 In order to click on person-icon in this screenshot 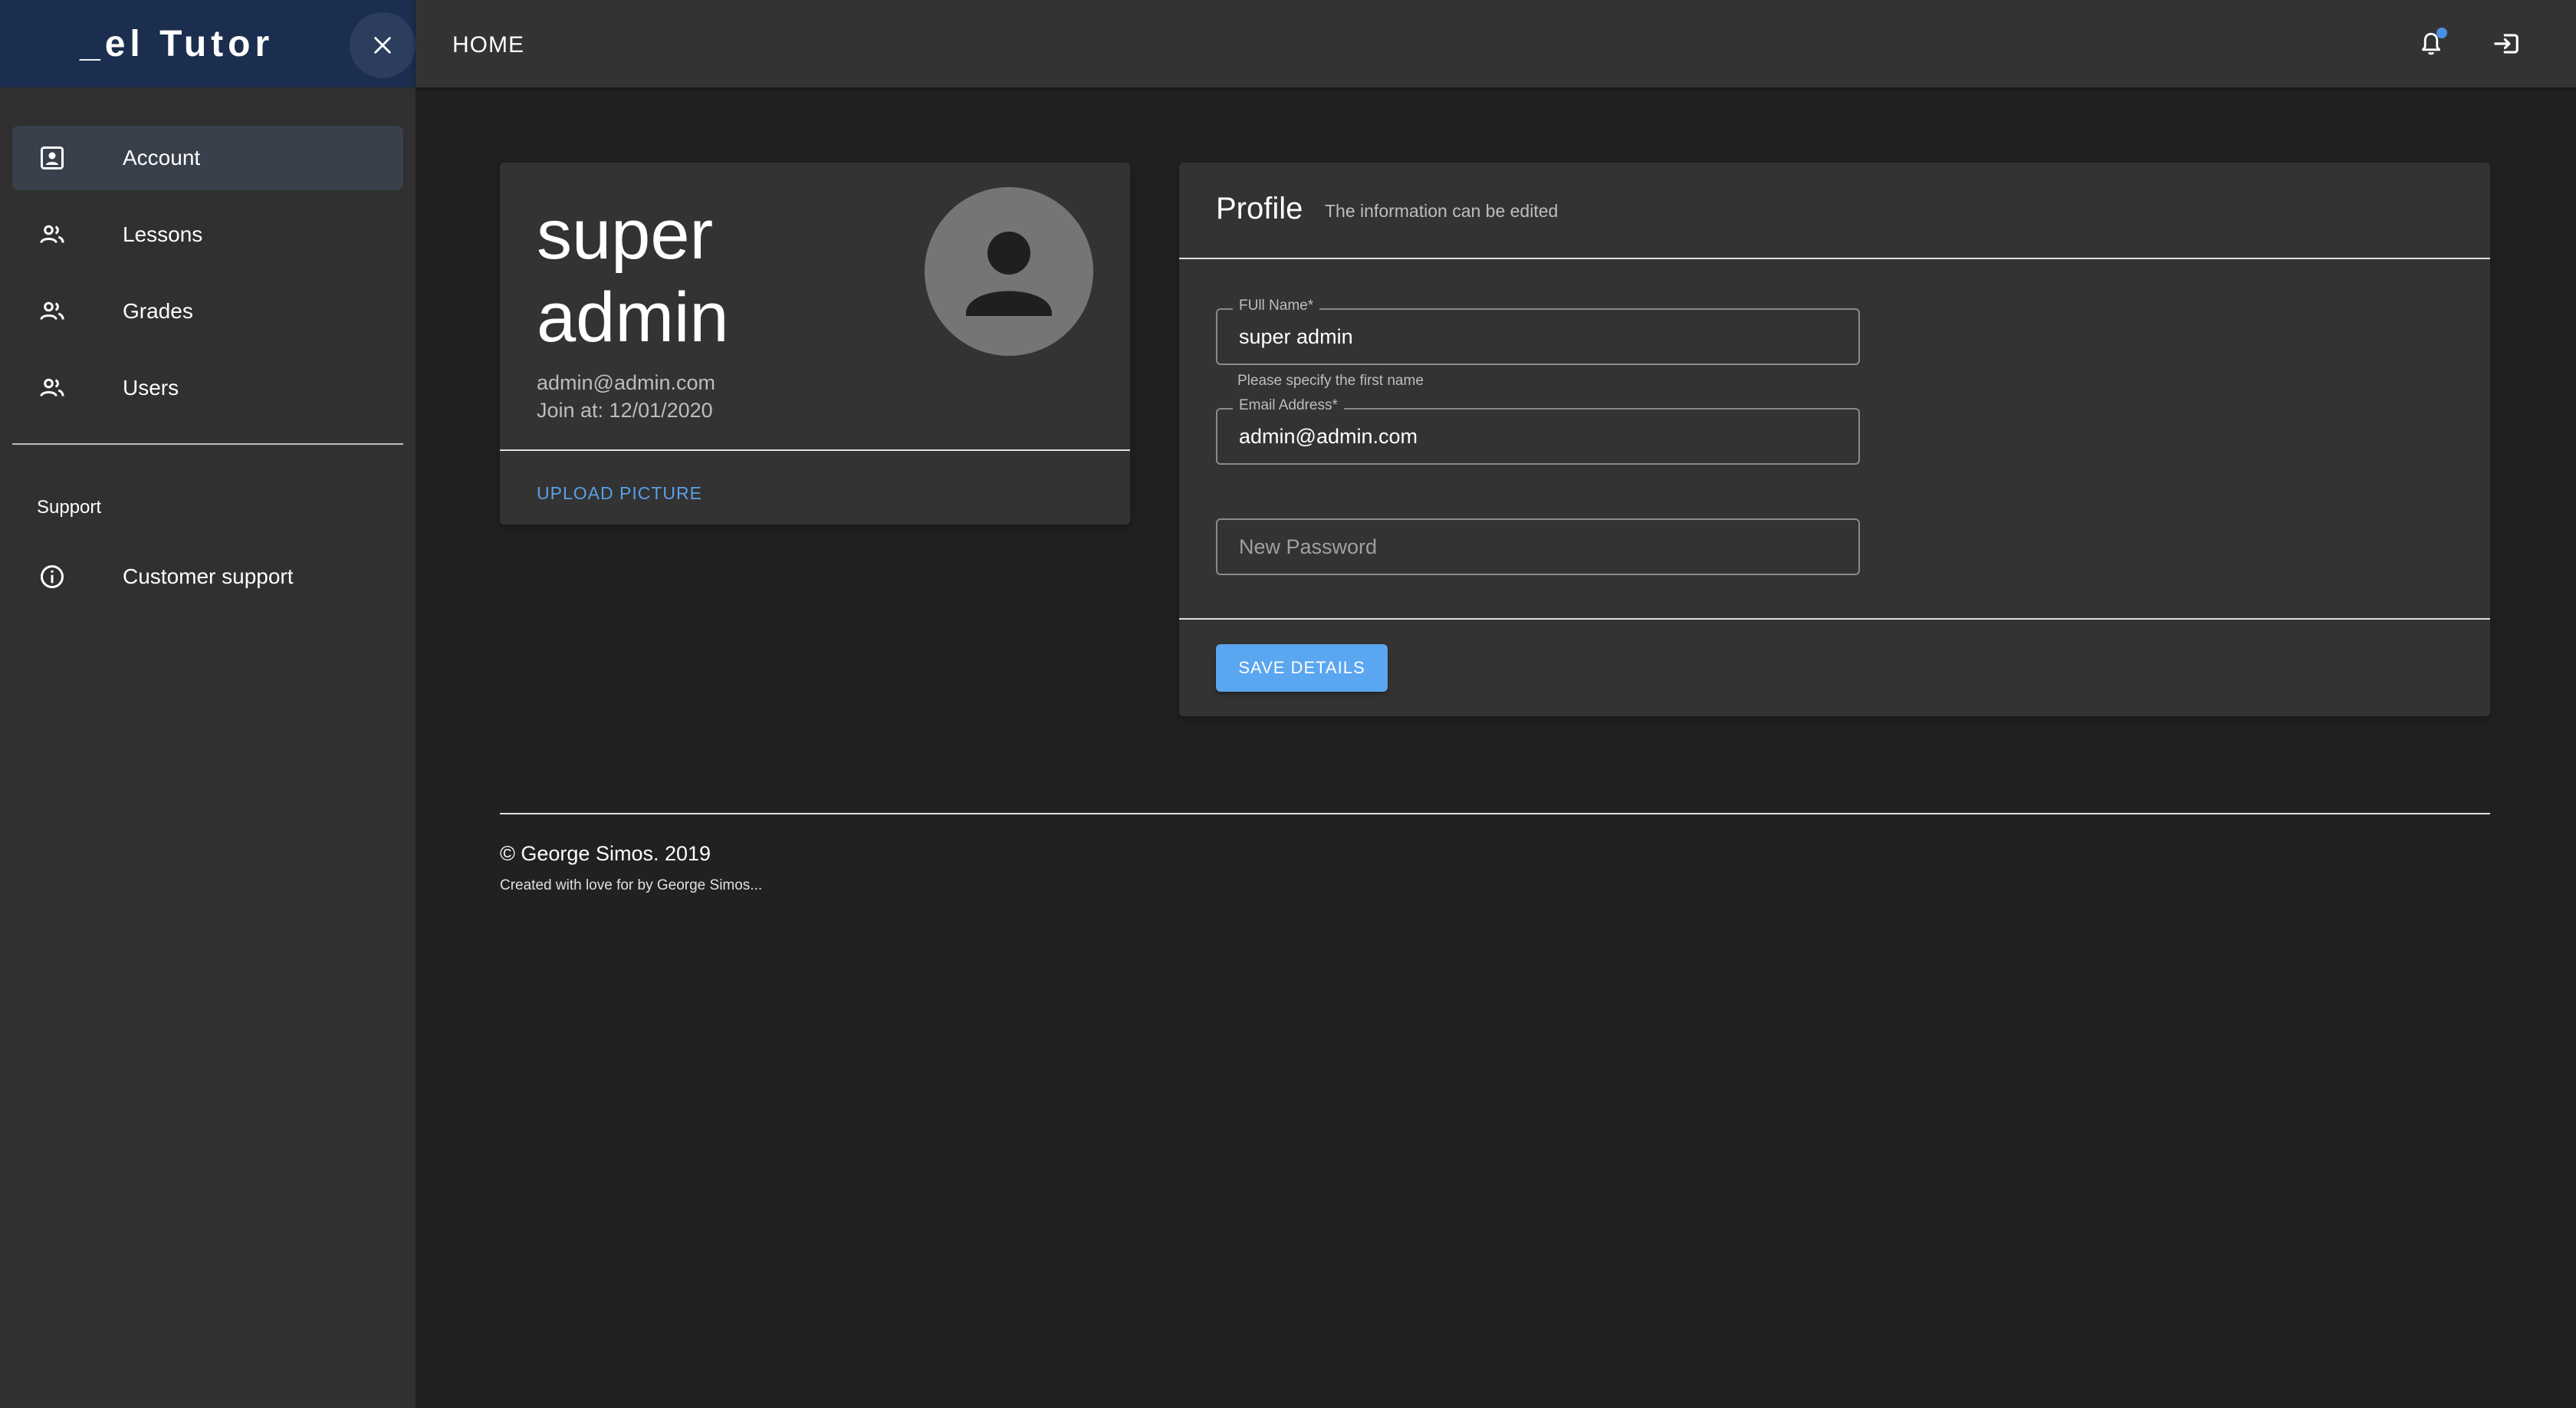, I will do `click(1009, 274)`.